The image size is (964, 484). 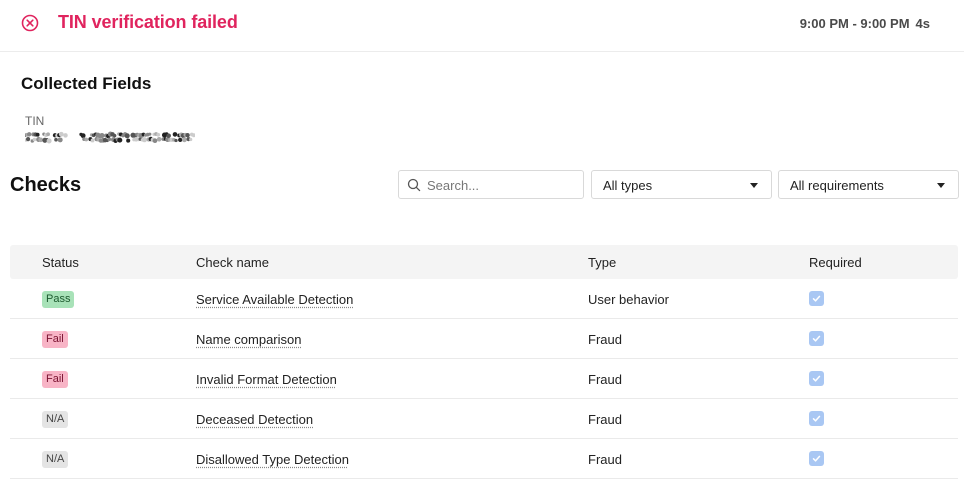 I want to click on checks-title: Checks, so click(x=46, y=185).